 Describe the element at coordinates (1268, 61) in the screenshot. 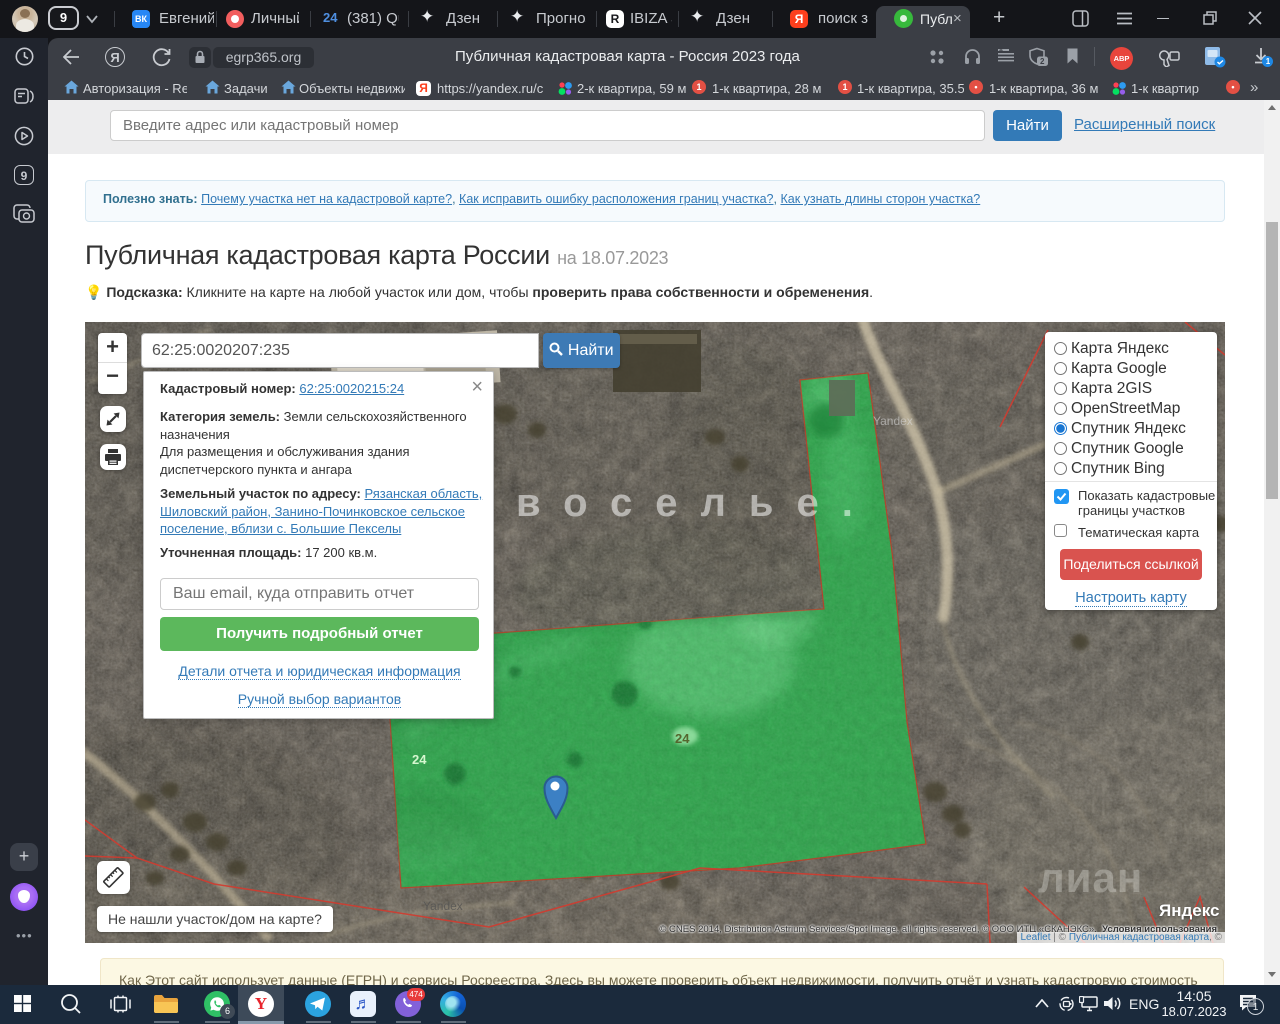

I see `svg-text: 1` at that location.